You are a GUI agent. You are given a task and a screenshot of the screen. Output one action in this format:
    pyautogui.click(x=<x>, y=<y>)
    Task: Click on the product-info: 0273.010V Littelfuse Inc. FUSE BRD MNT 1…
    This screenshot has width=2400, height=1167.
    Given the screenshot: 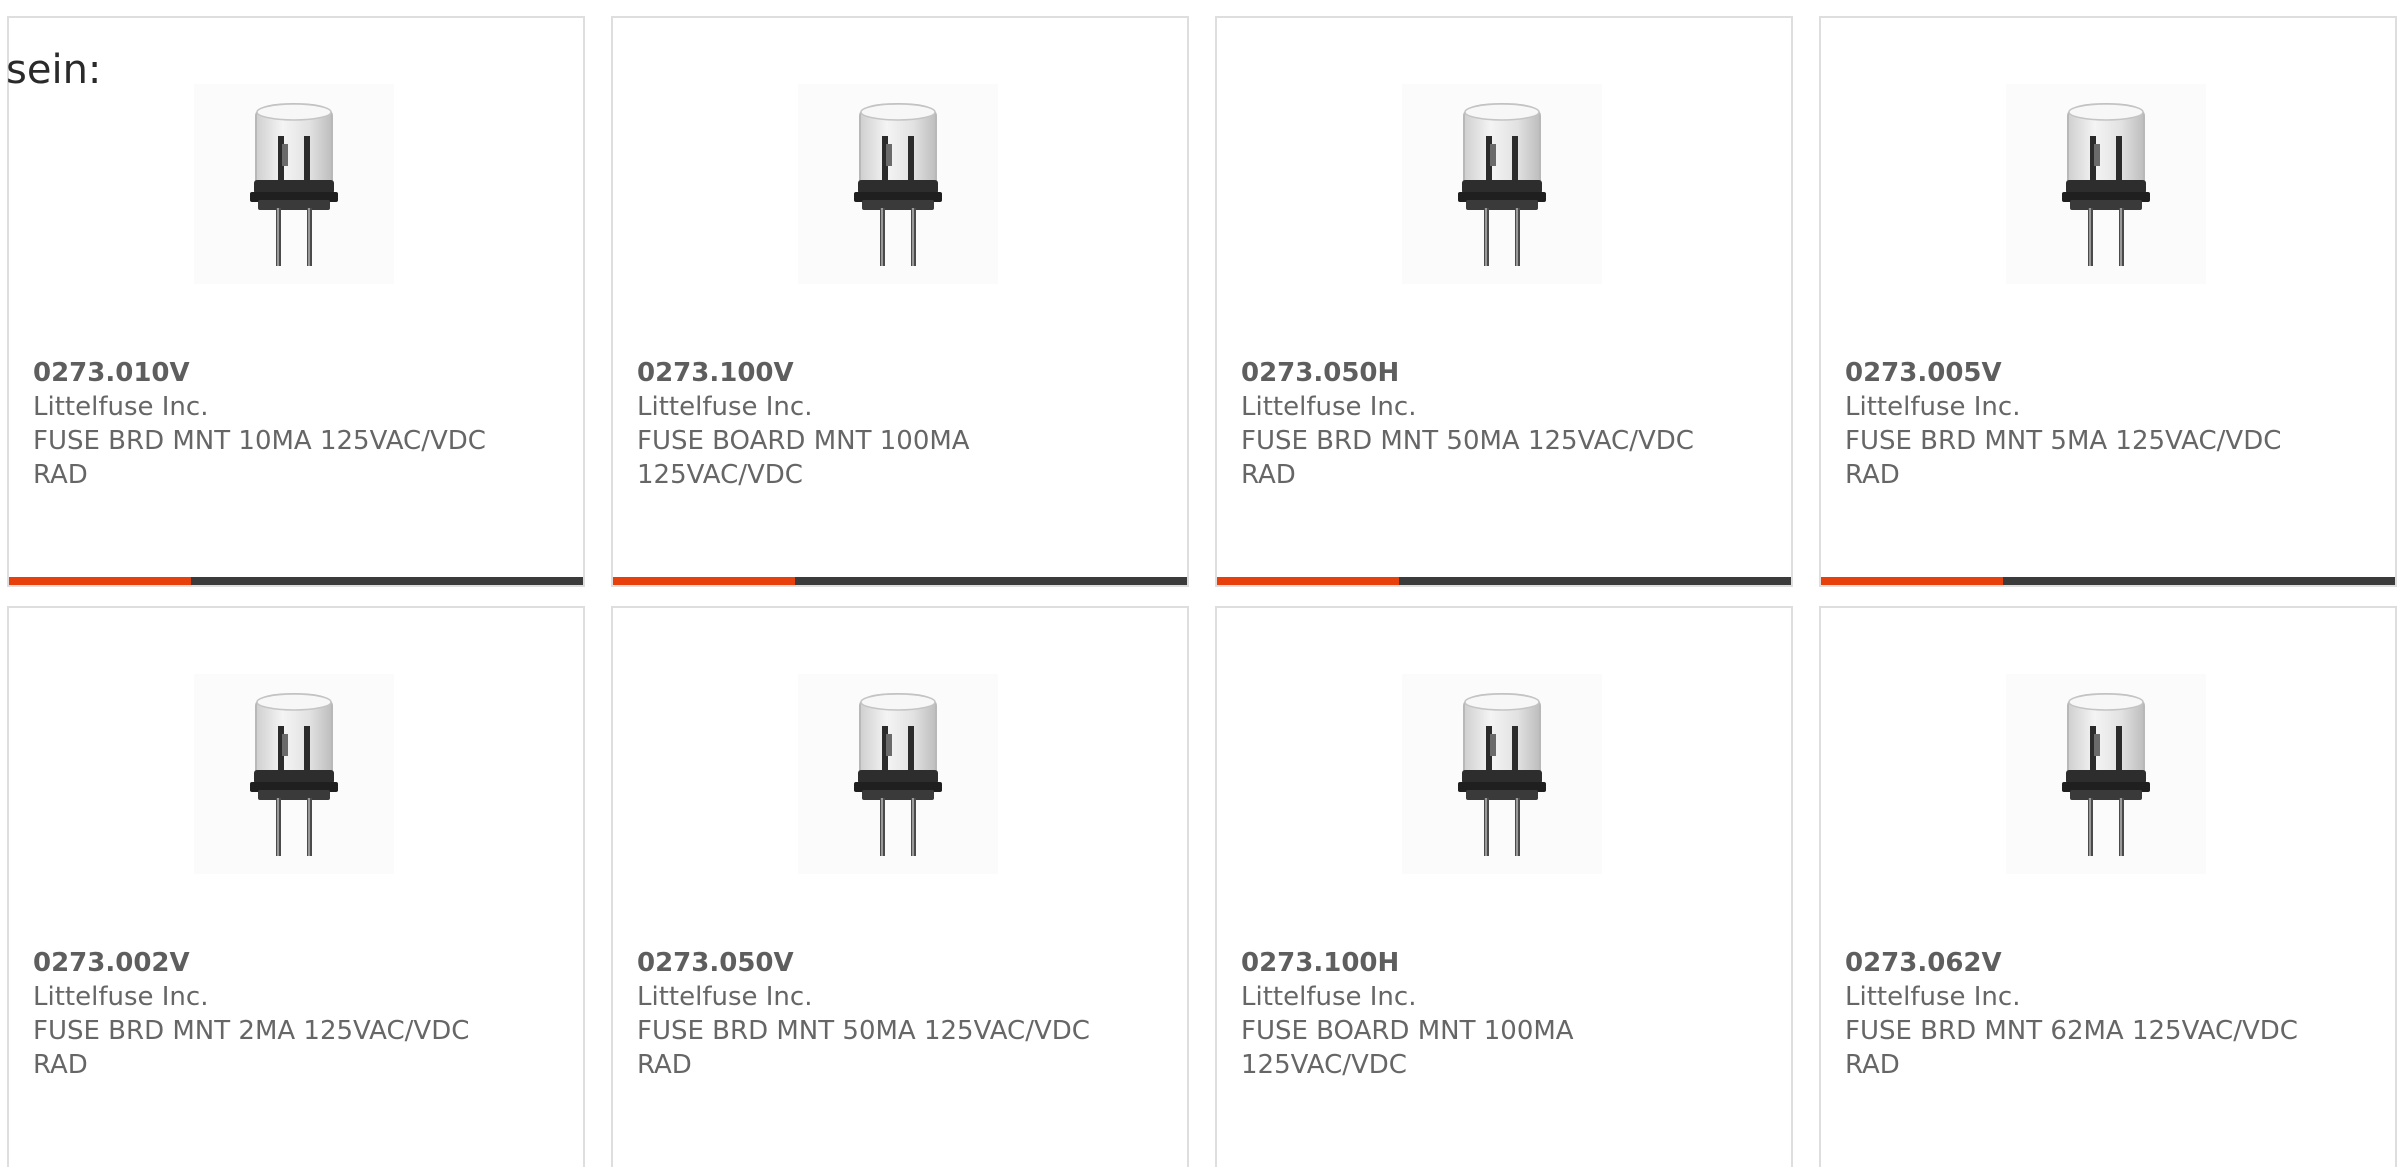 What is the action you would take?
    pyautogui.click(x=268, y=424)
    